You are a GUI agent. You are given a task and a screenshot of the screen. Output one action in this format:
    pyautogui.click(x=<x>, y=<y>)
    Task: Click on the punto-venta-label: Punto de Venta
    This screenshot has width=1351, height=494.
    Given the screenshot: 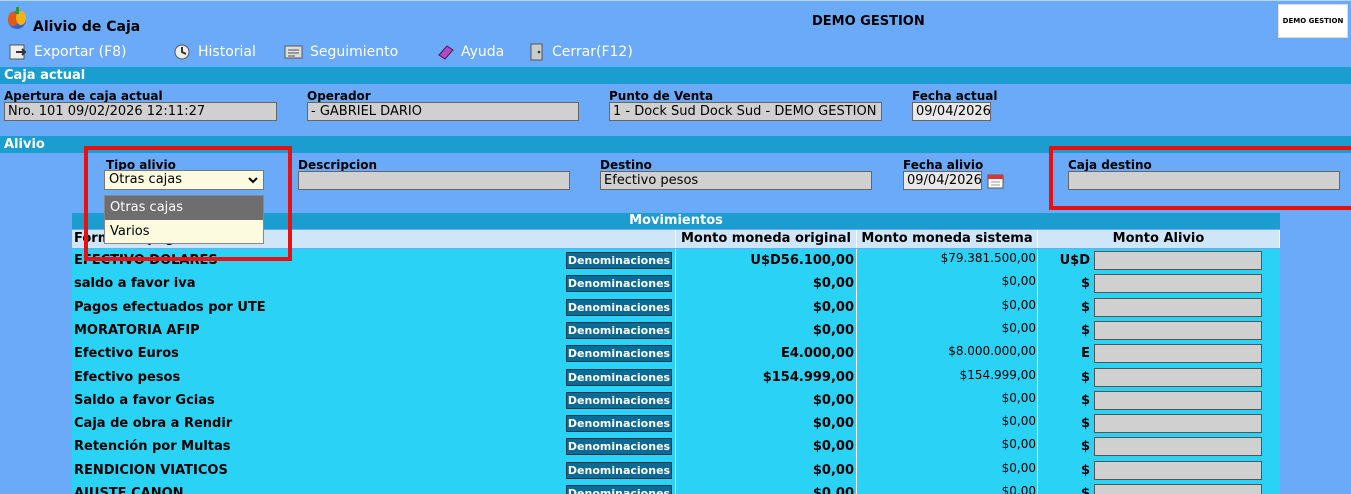 What is the action you would take?
    pyautogui.click(x=661, y=96)
    